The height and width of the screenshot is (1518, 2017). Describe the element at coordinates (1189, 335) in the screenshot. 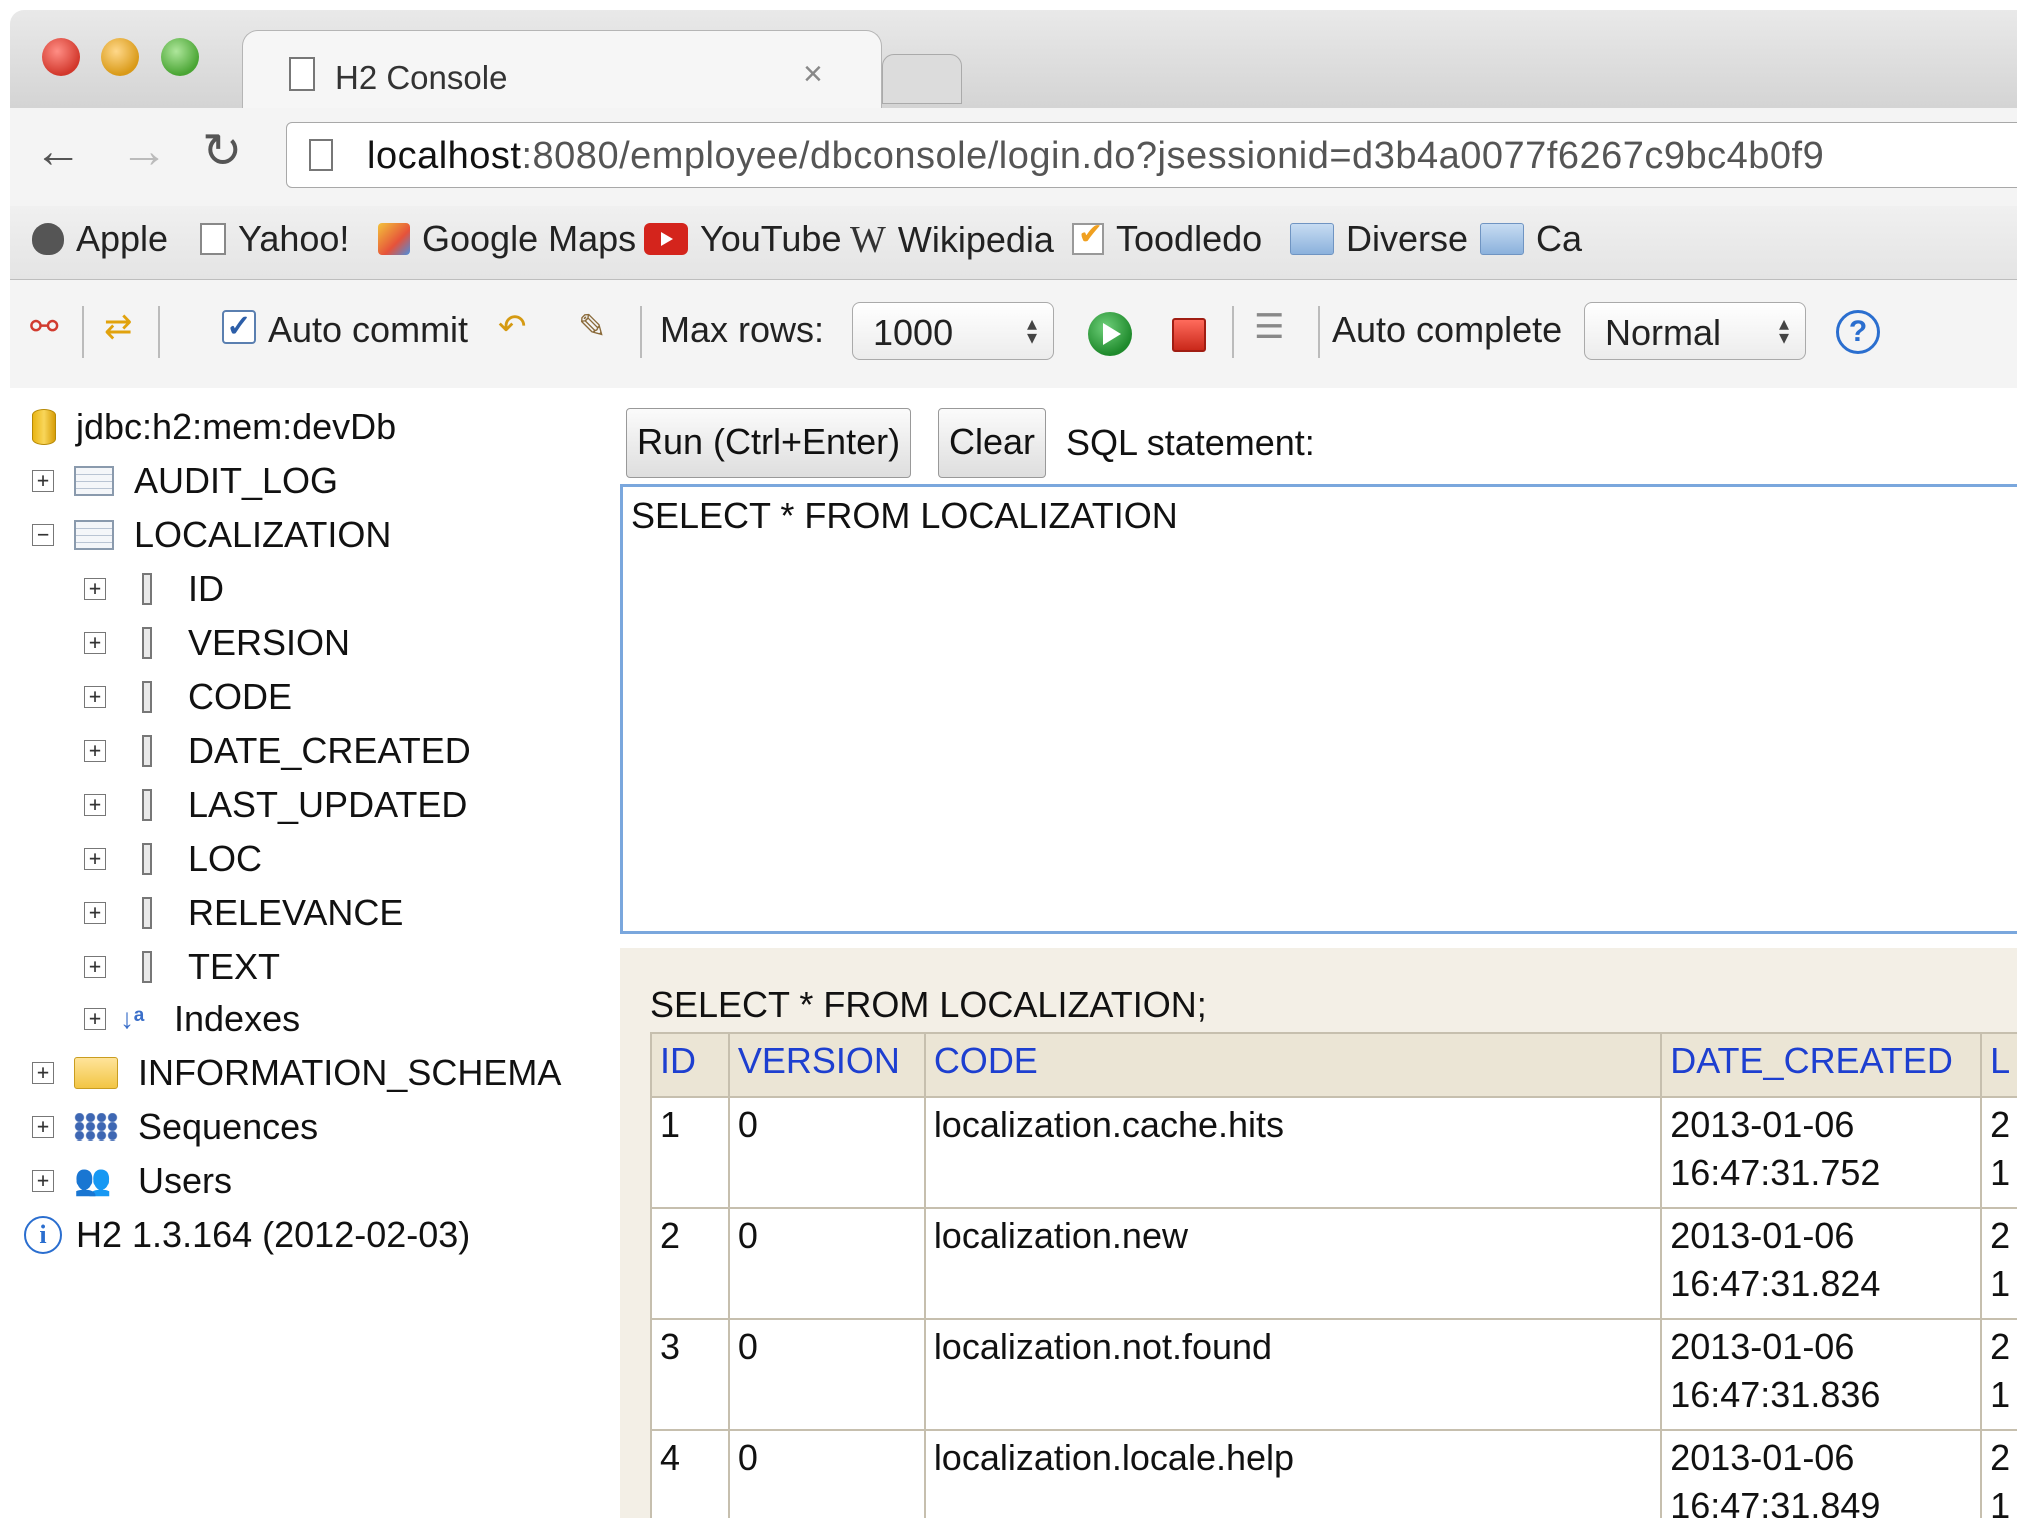

I see `stop-icon` at that location.